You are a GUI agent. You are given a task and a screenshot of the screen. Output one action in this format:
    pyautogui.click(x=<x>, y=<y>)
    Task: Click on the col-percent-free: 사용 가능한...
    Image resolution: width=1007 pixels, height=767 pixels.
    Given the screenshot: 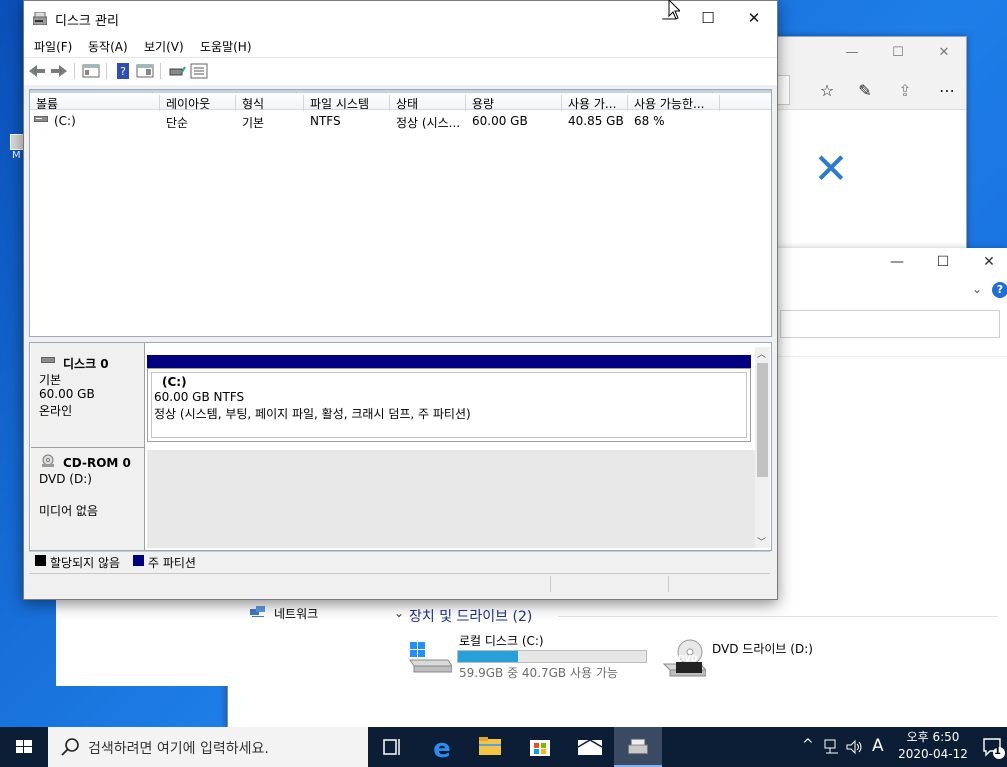 What is the action you would take?
    pyautogui.click(x=674, y=103)
    